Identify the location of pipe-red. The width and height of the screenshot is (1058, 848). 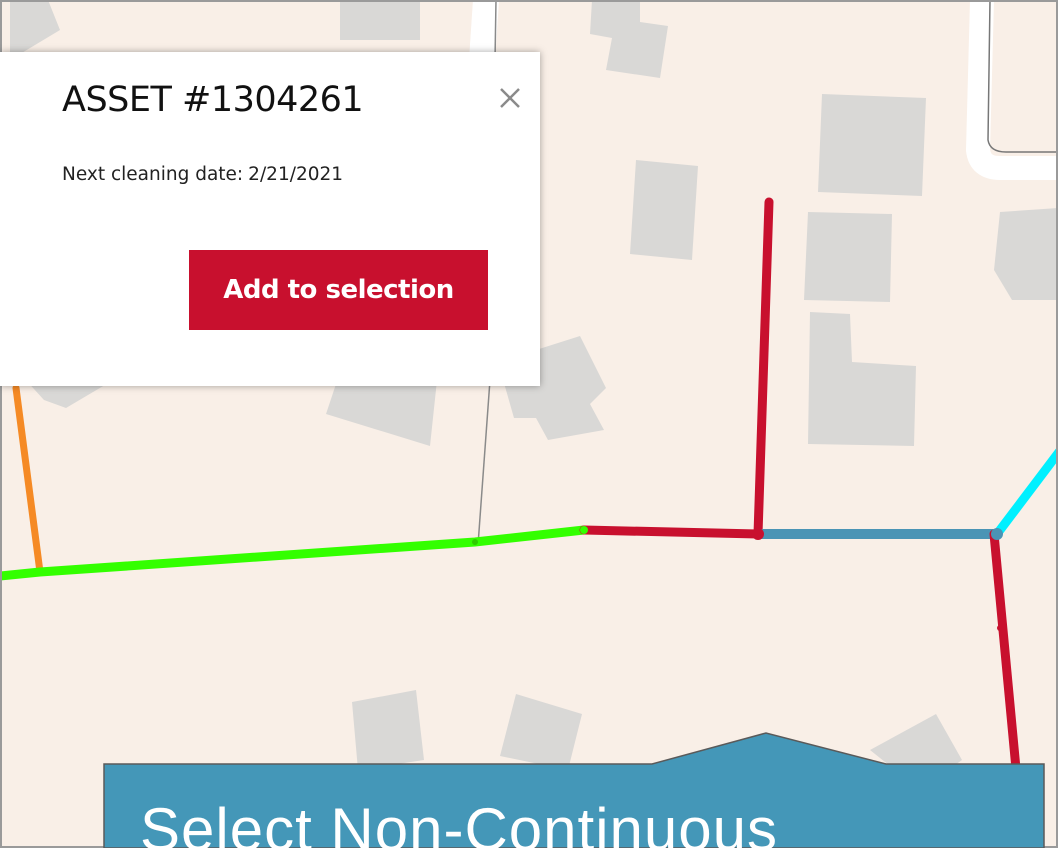
(671, 532).